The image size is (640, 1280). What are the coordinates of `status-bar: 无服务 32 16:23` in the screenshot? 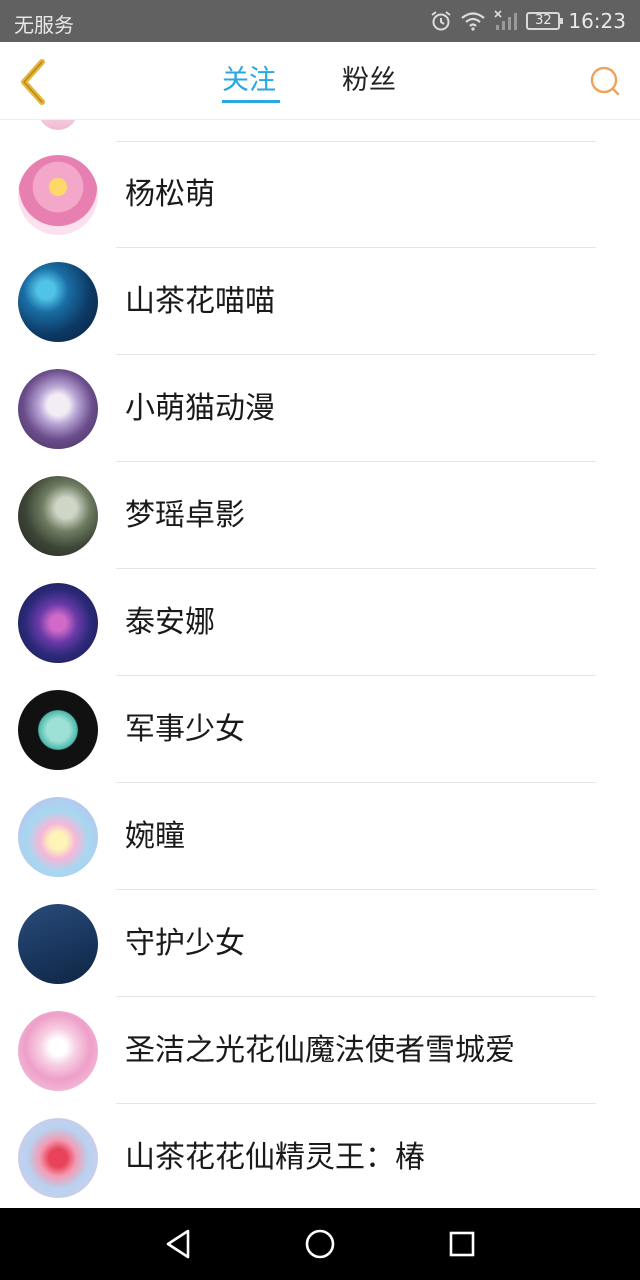 It's located at (320, 21).